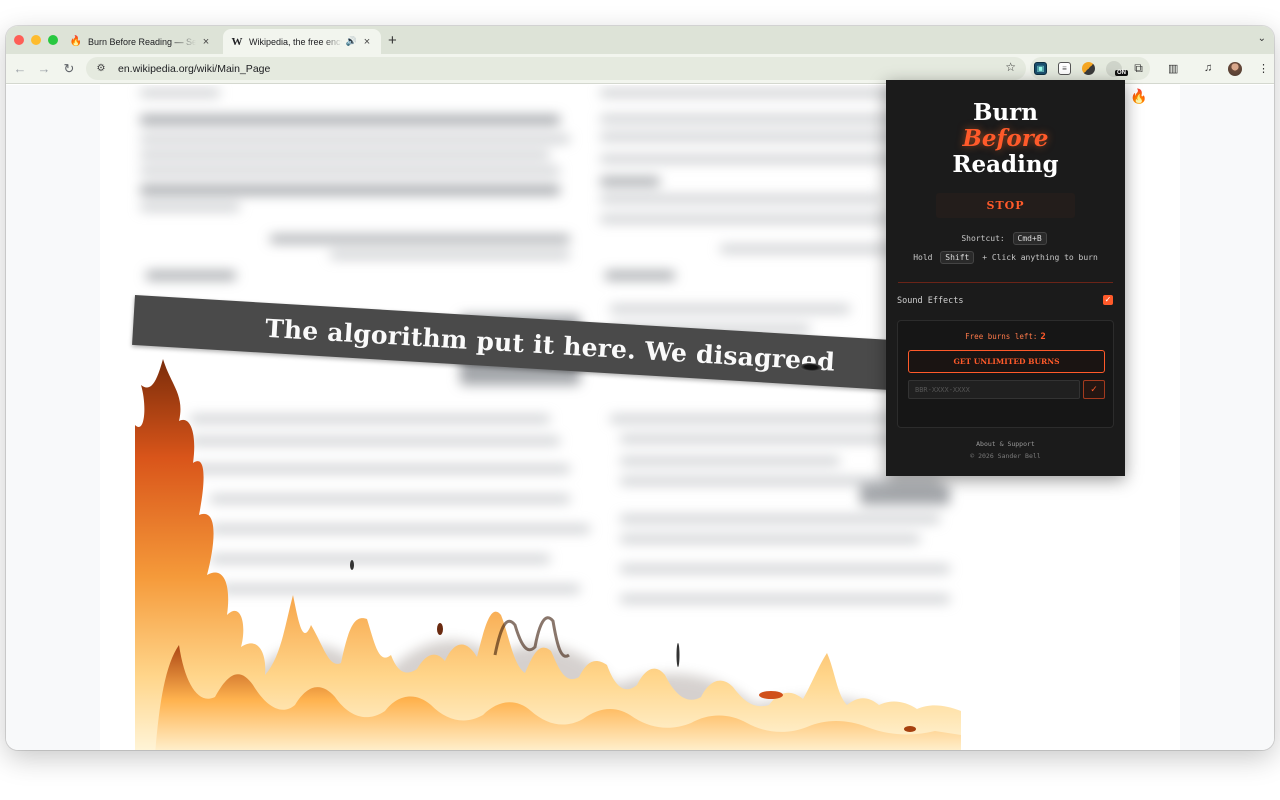 This screenshot has height=800, width=1280. I want to click on new-tab-button: +, so click(392, 40).